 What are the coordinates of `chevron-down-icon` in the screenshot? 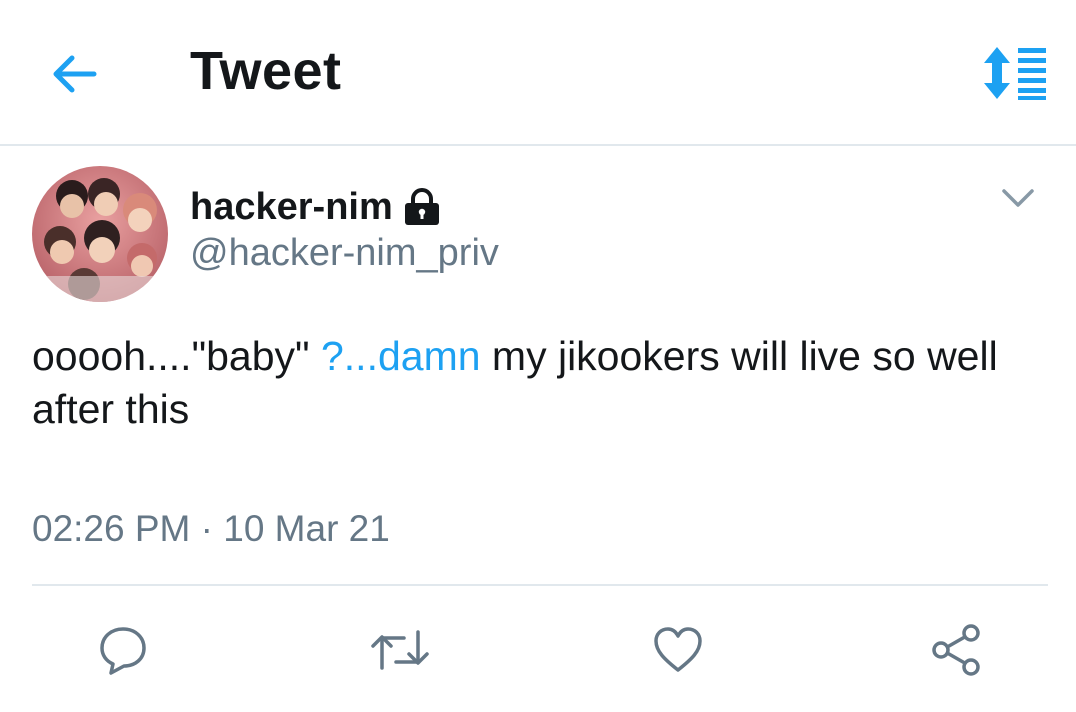 It's located at (1018, 198).